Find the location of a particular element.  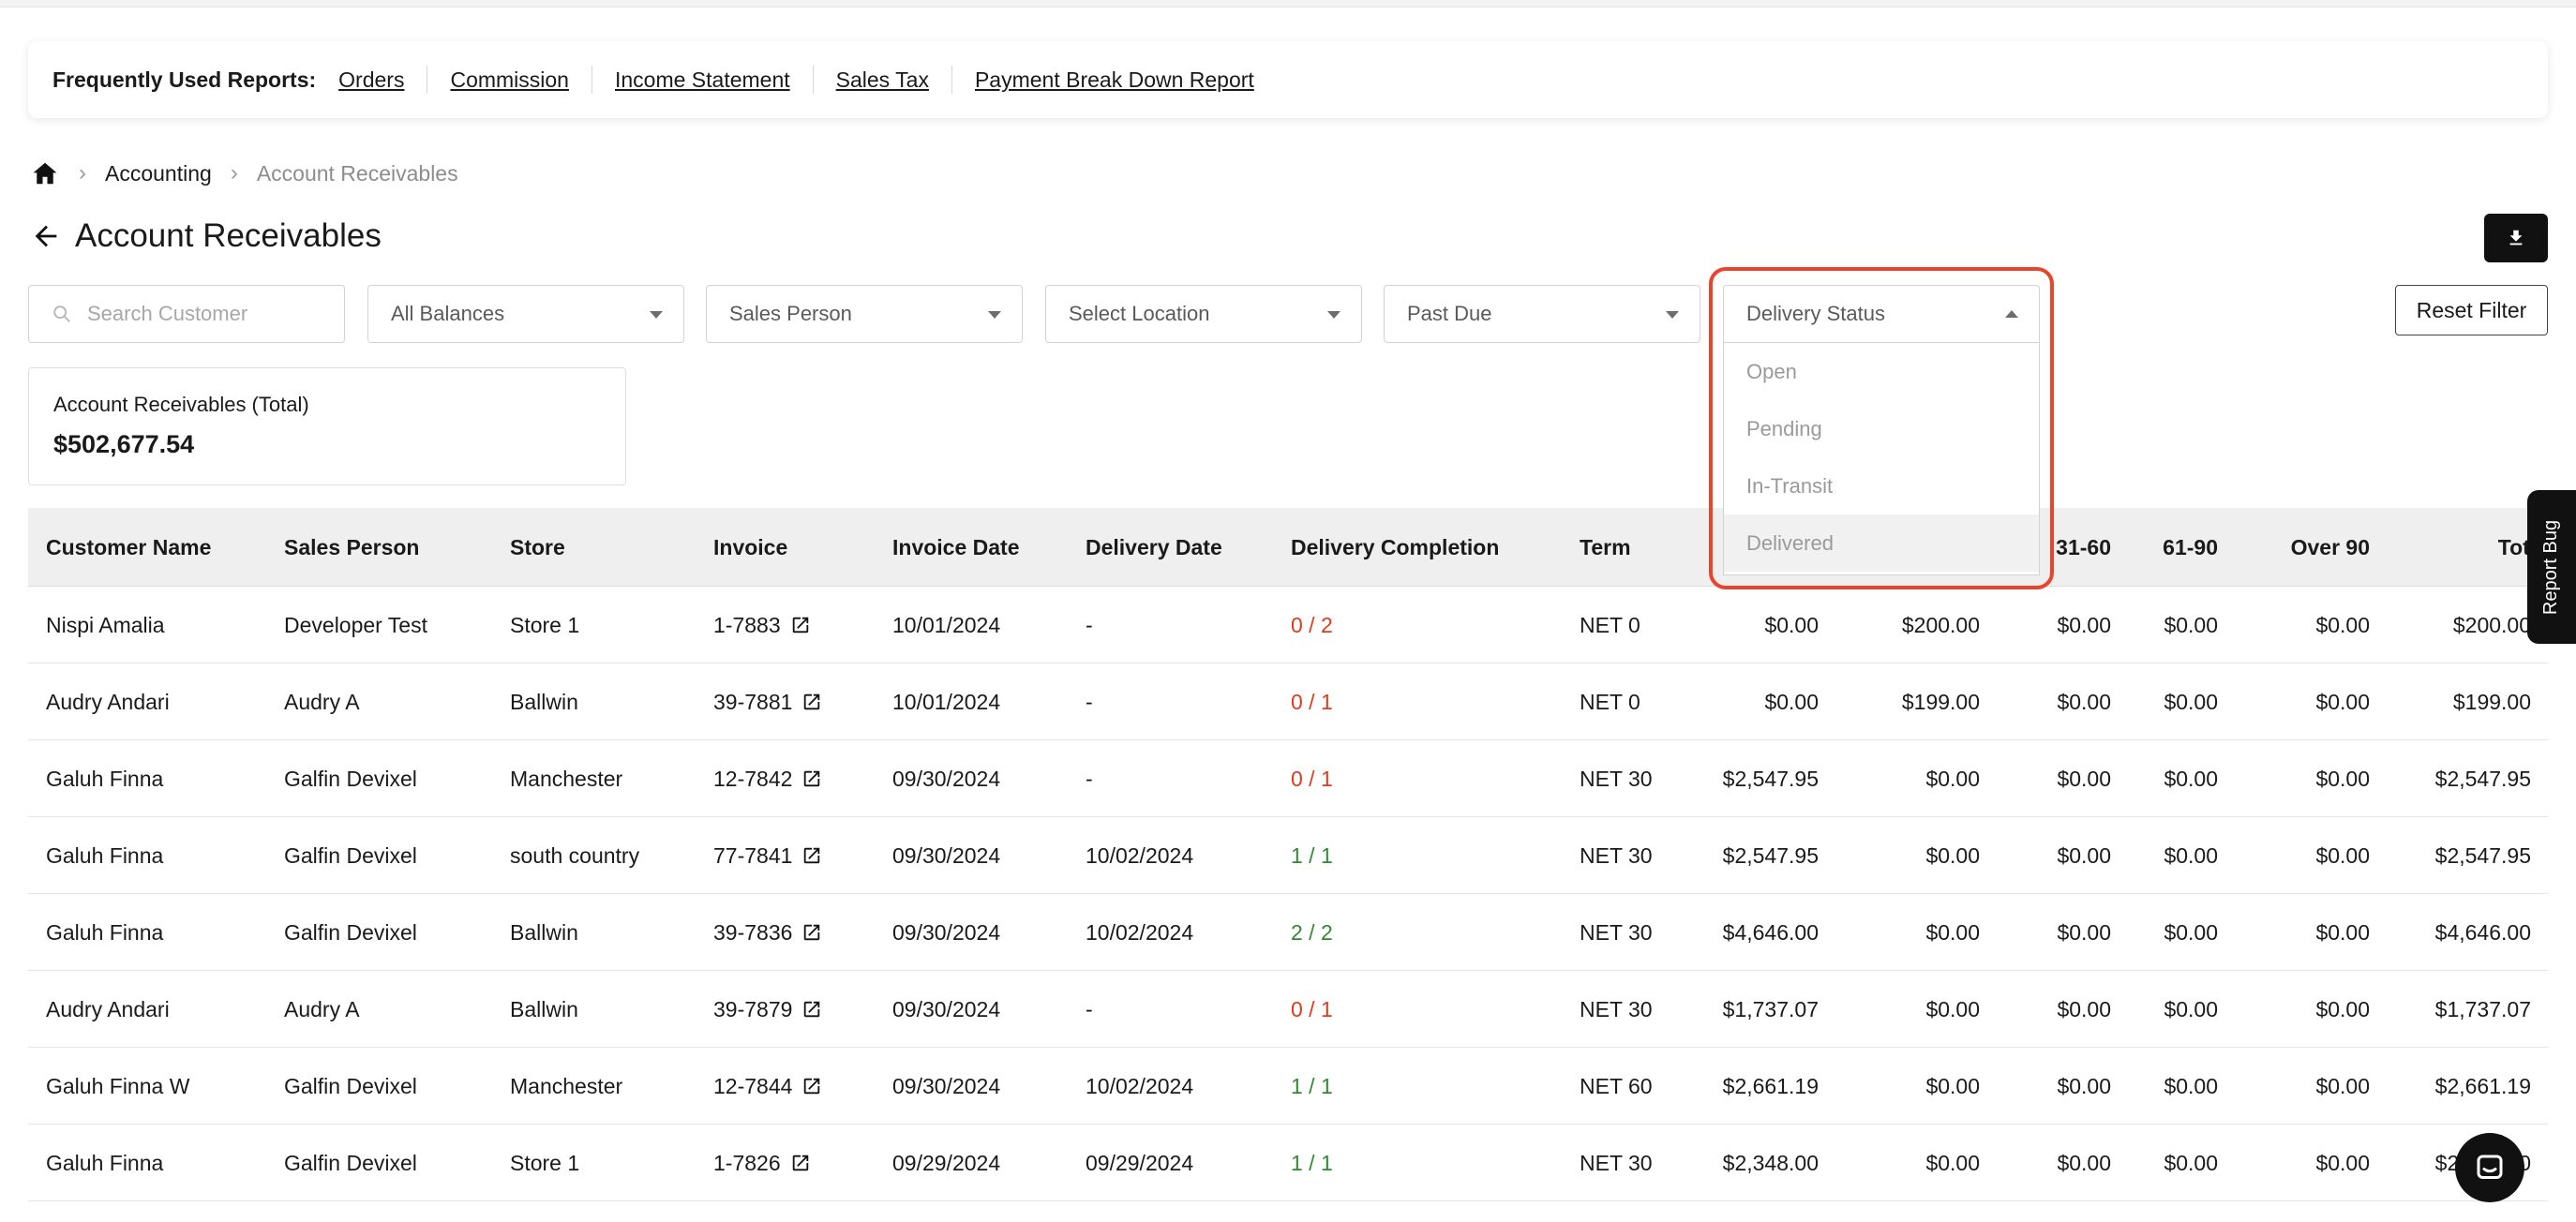

delivery-option-pending: Pending is located at coordinates (1882, 428).